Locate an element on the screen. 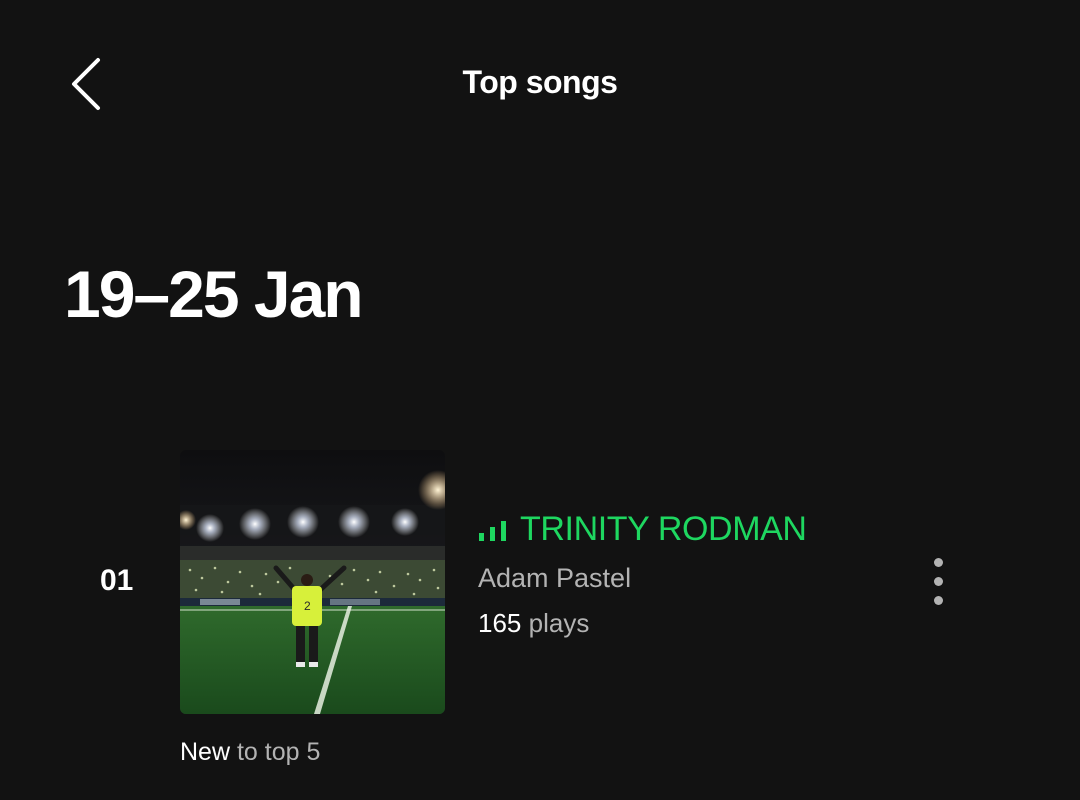 The image size is (1080, 800). song-artist: Adam Pastel is located at coordinates (642, 578).